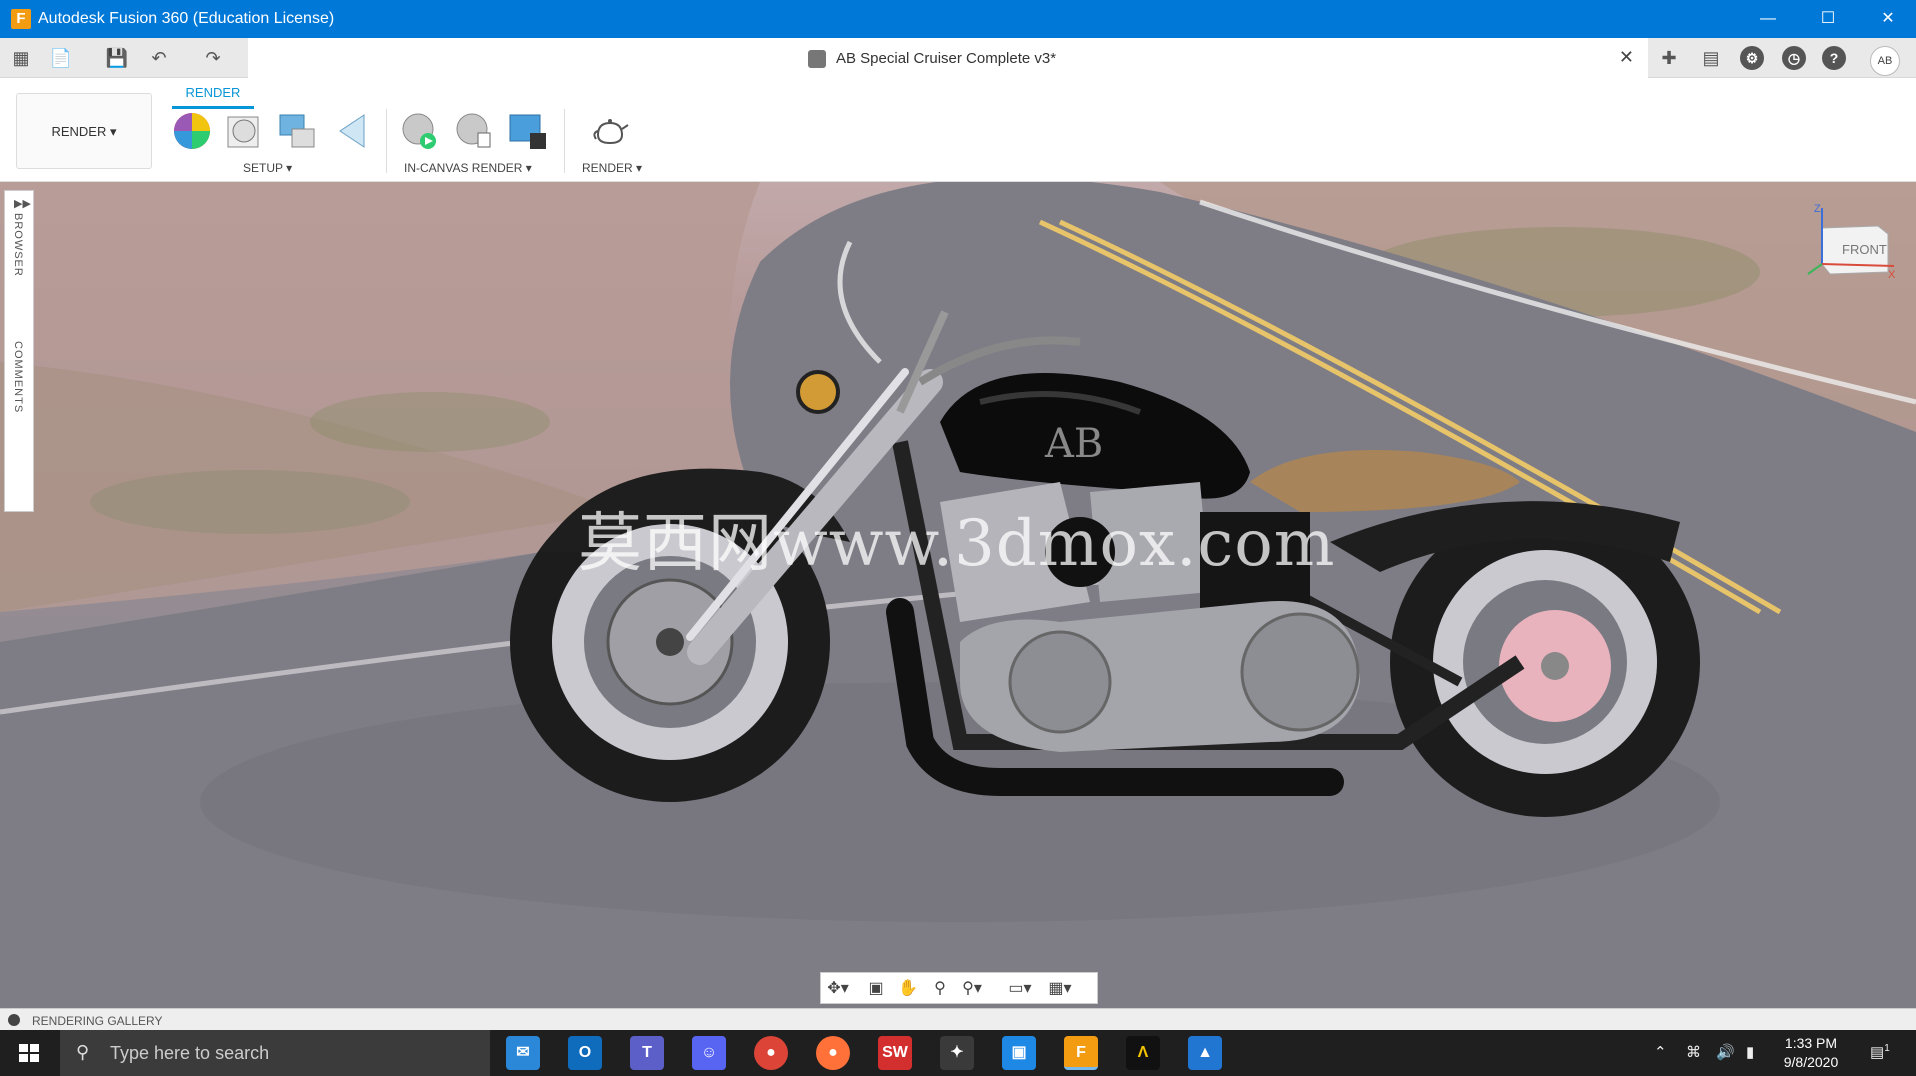 The width and height of the screenshot is (1916, 1076). I want to click on scene-settings-icon, so click(298, 131).